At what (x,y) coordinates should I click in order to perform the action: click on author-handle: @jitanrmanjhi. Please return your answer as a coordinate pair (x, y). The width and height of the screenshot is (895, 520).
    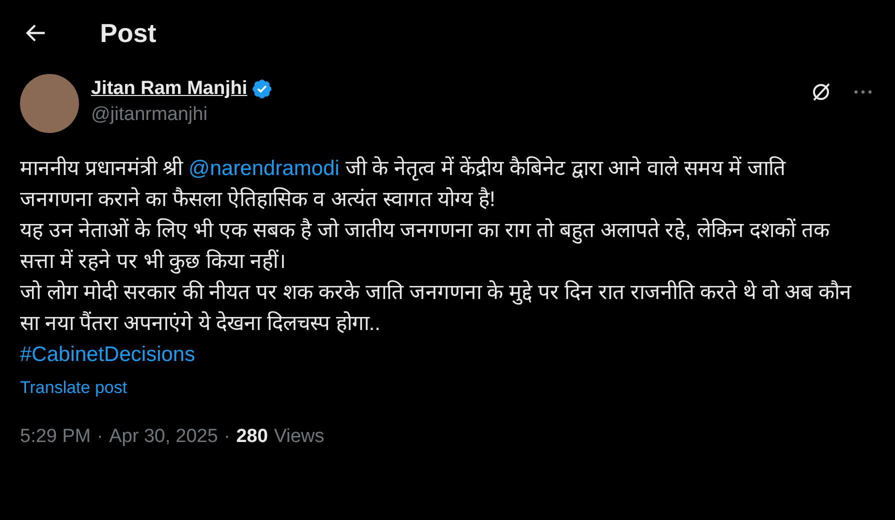
    Looking at the image, I should click on (450, 115).